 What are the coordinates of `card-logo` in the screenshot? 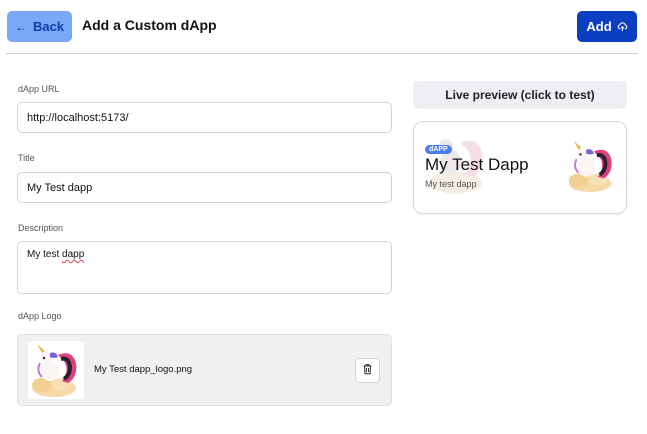 It's located at (592, 166).